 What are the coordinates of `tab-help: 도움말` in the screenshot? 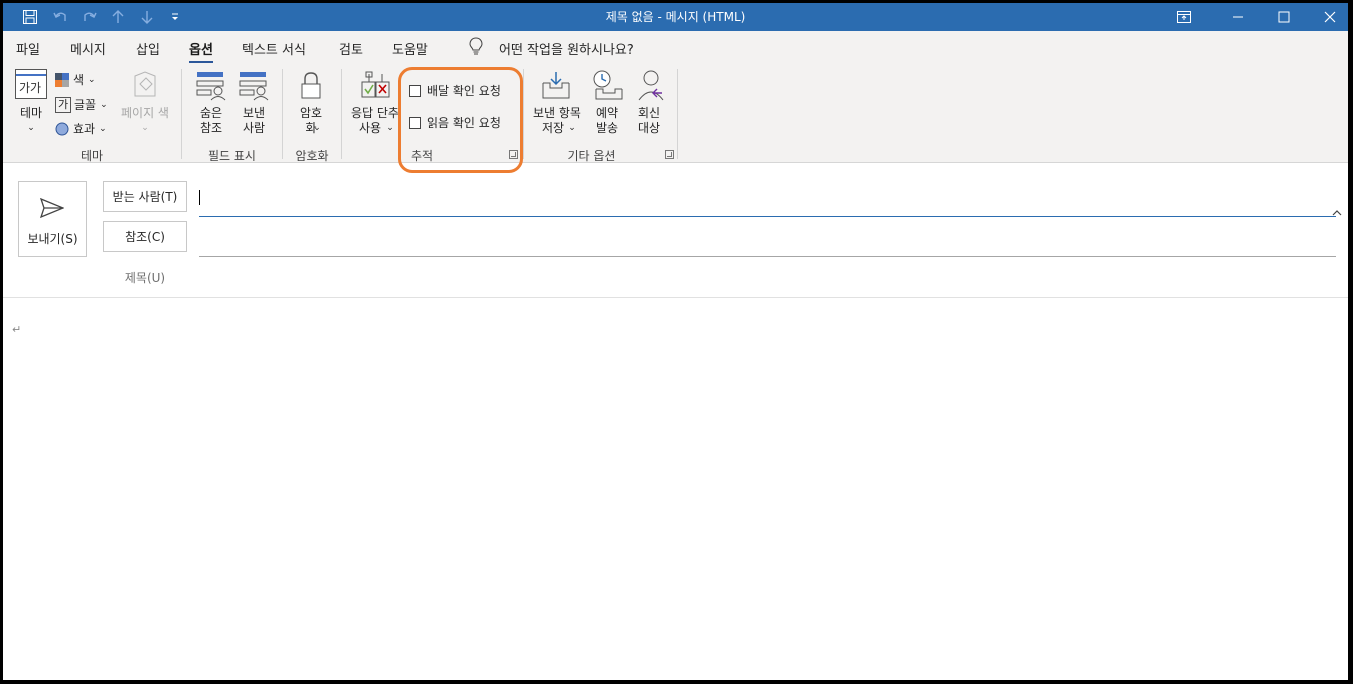 It's located at (410, 48).